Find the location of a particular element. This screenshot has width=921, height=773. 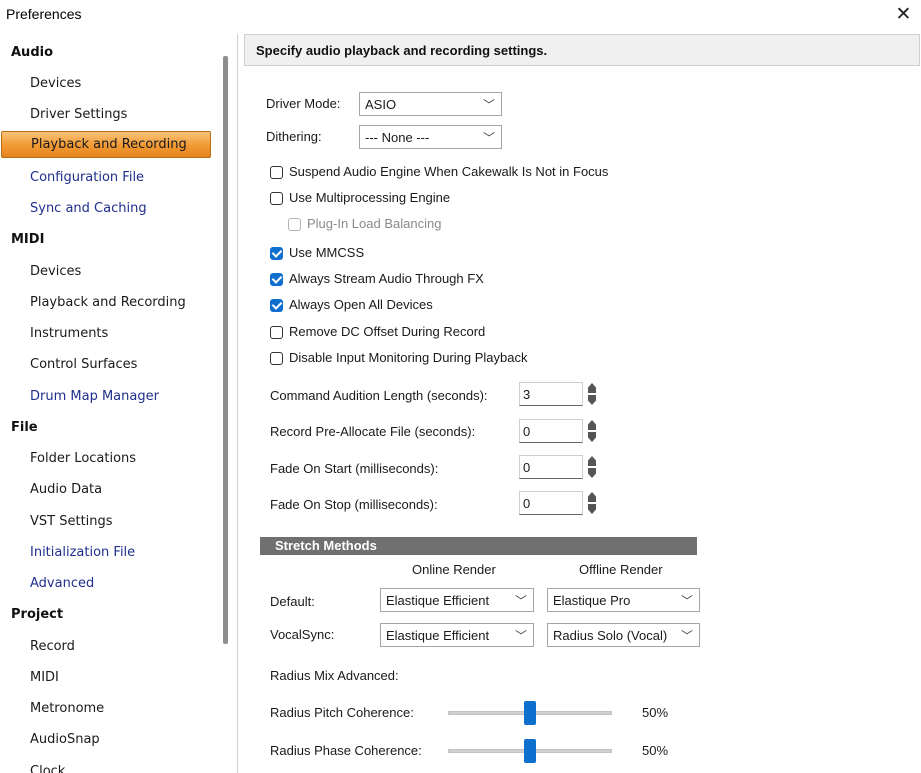

open-all-devices-checkbox: Always Open All Devices is located at coordinates (360, 307).